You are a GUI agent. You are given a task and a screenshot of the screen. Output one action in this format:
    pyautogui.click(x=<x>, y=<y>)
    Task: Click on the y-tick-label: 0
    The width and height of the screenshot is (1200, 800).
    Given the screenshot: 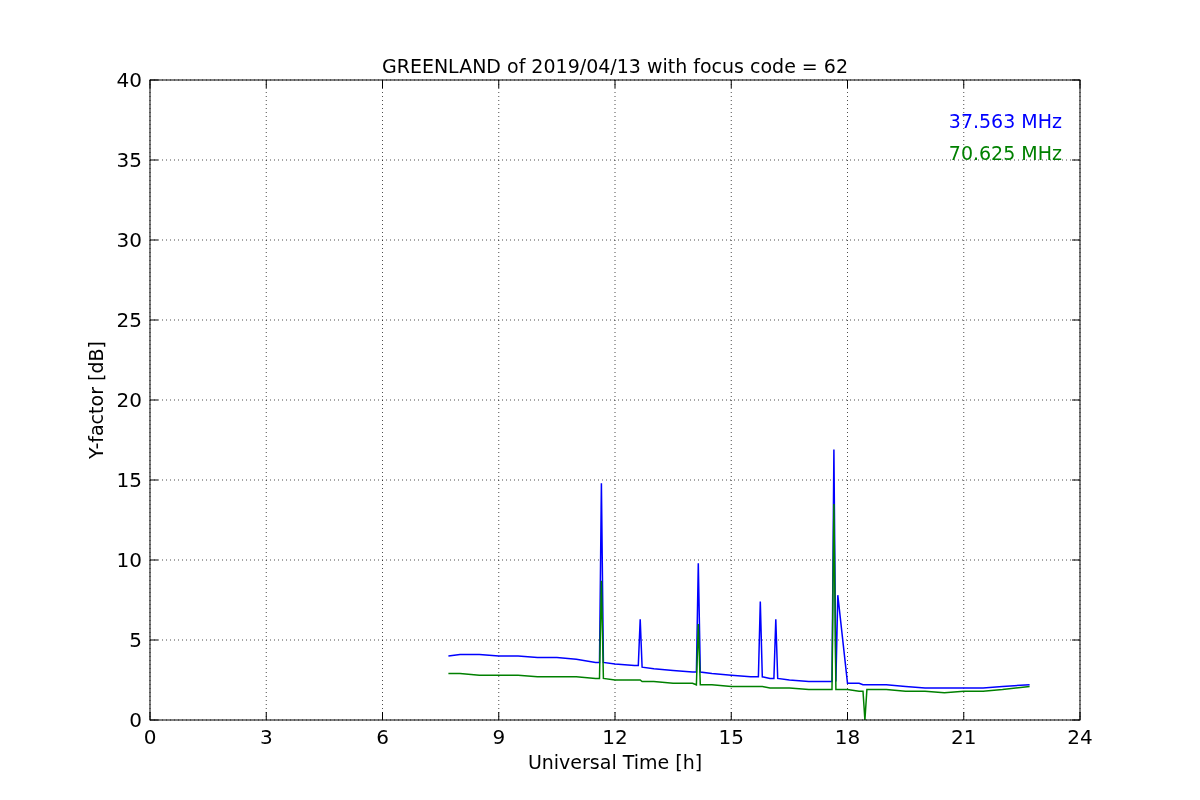 What is the action you would take?
    pyautogui.click(x=135, y=720)
    